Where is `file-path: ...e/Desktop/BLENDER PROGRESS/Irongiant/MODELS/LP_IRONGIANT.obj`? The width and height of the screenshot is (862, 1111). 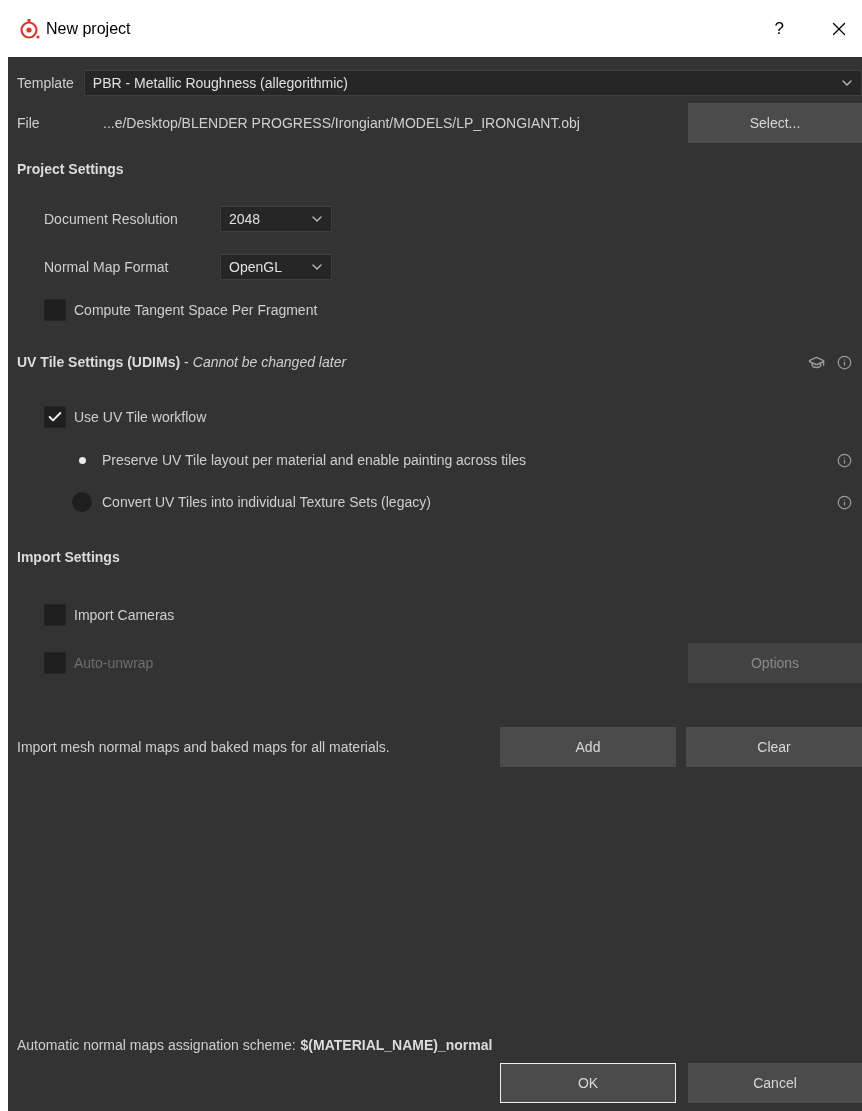
file-path: ...e/Desktop/BLENDER PROGRESS/Irongiant/MODELS/LP_IRONGIANT.obj is located at coordinates (342, 123).